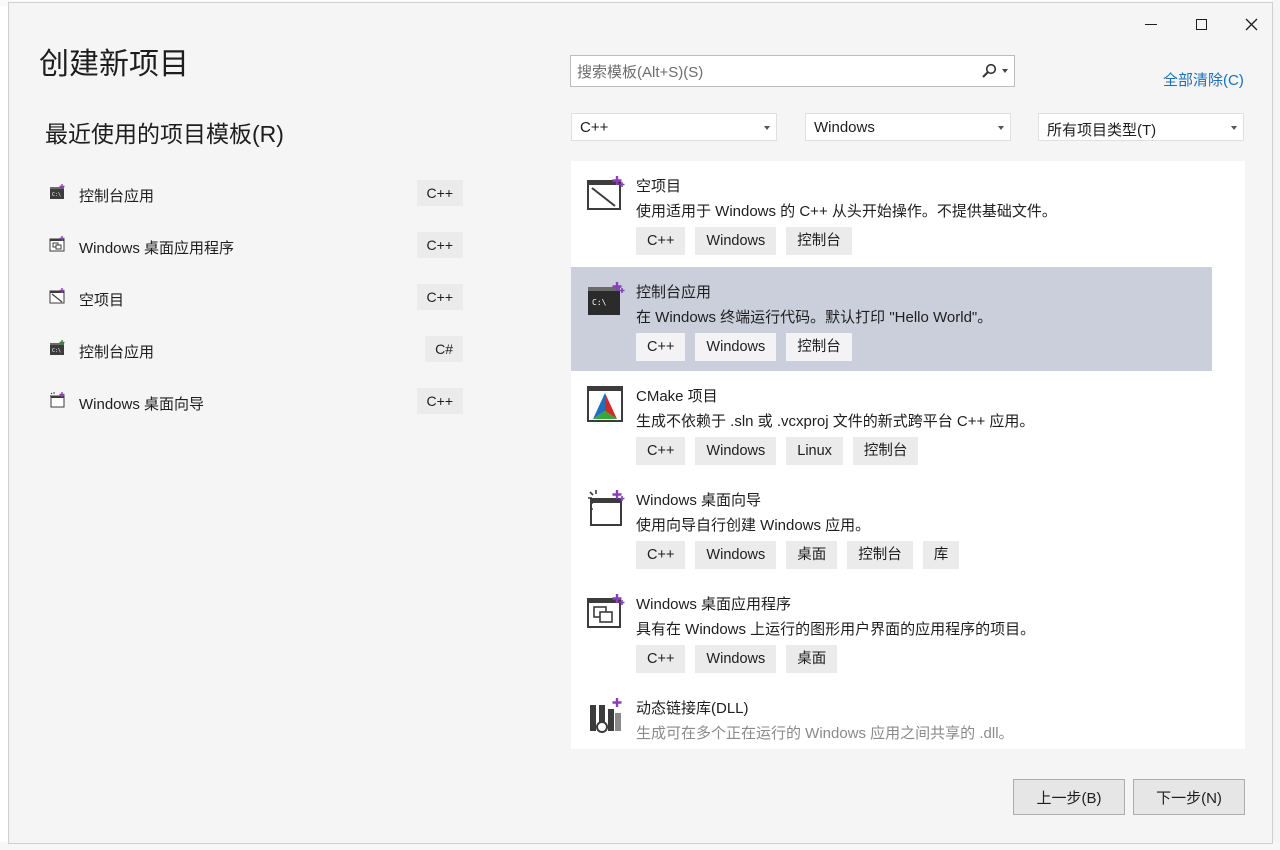 This screenshot has width=1280, height=850. I want to click on back-button: 上一步(B), so click(1069, 797).